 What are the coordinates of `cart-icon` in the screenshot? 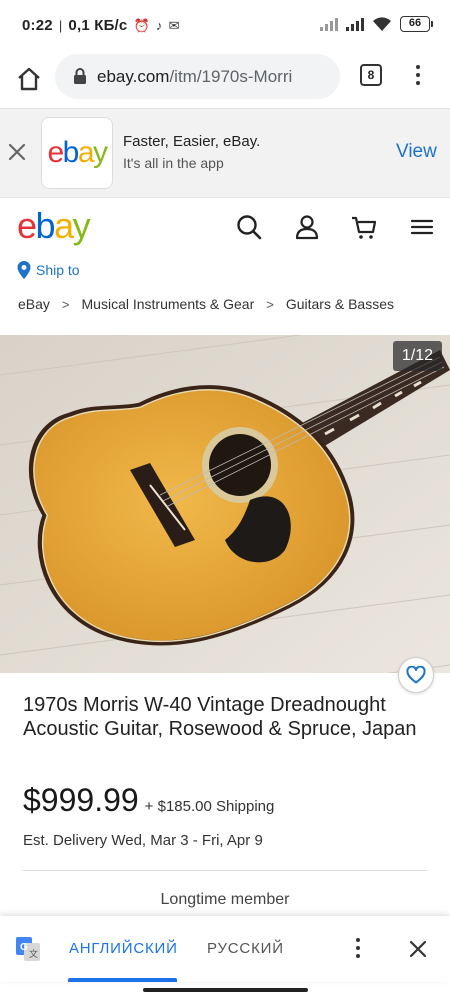 It's located at (364, 227).